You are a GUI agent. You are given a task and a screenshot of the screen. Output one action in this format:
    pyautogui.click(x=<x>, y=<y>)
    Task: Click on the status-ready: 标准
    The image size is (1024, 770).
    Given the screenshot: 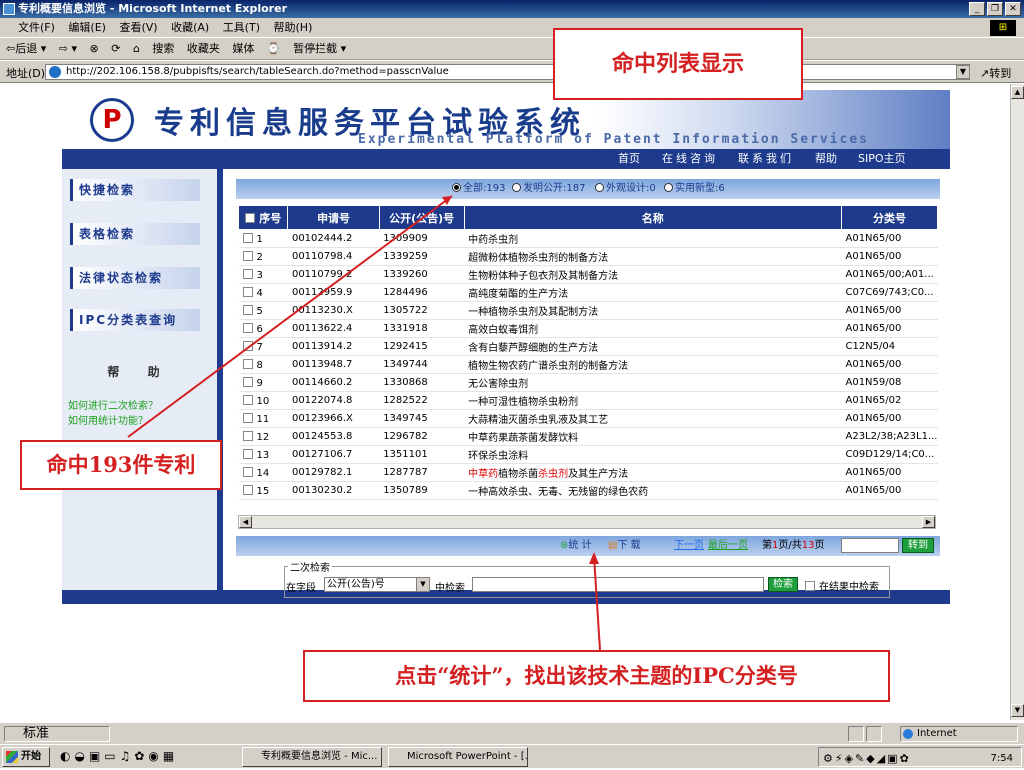 What is the action you would take?
    pyautogui.click(x=57, y=734)
    